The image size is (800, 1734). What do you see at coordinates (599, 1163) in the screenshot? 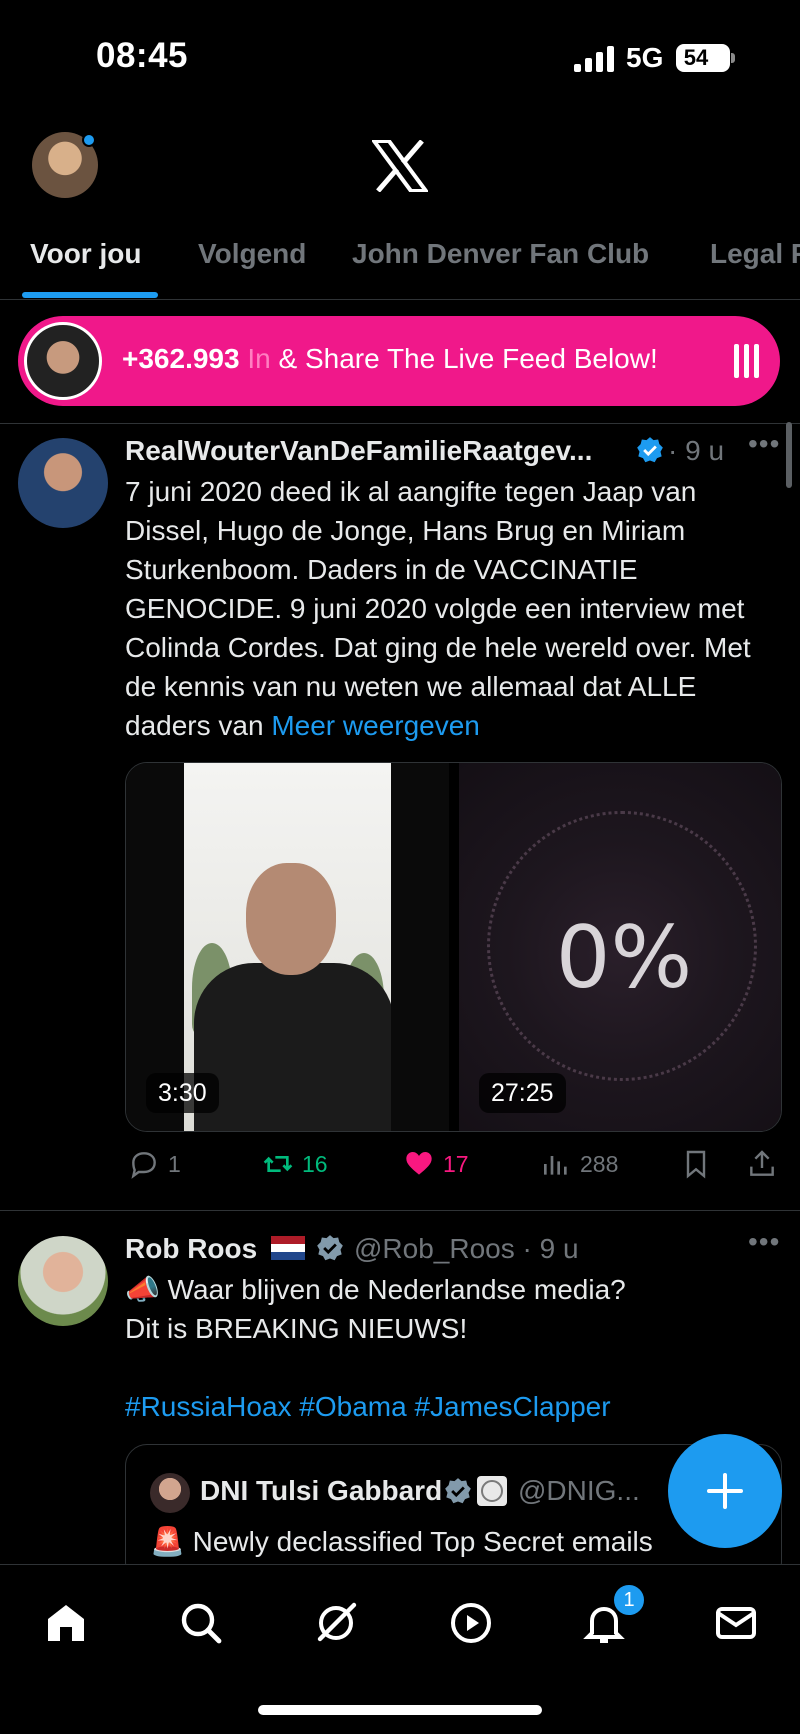
I see `views-count: 288` at bounding box center [599, 1163].